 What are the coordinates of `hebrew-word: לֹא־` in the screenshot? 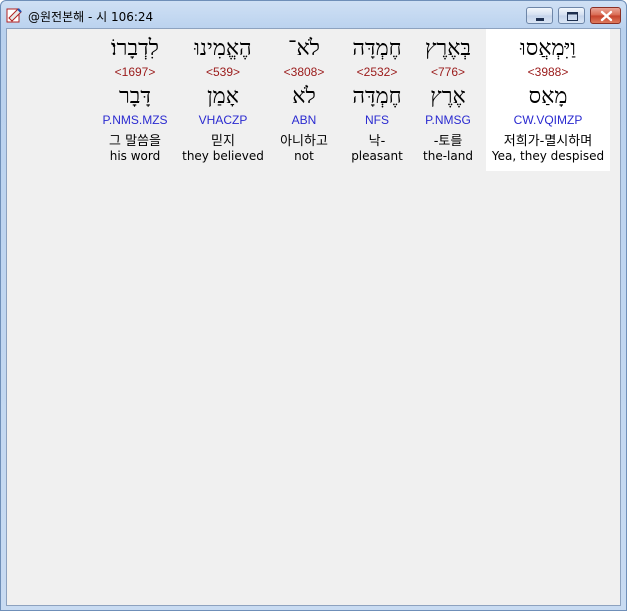 It's located at (304, 48).